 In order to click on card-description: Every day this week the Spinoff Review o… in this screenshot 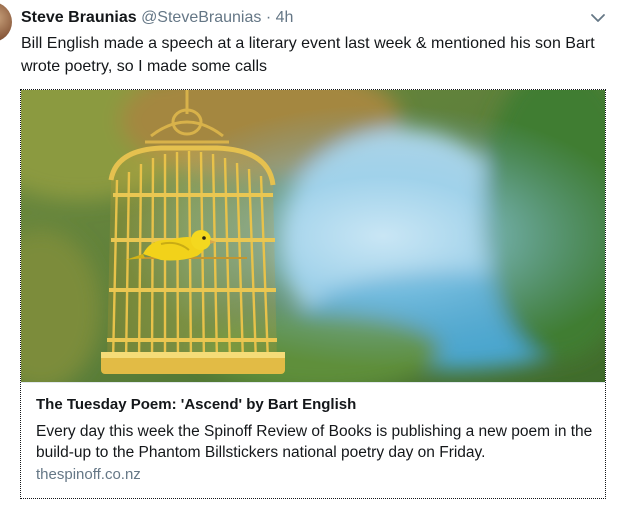, I will do `click(314, 442)`.